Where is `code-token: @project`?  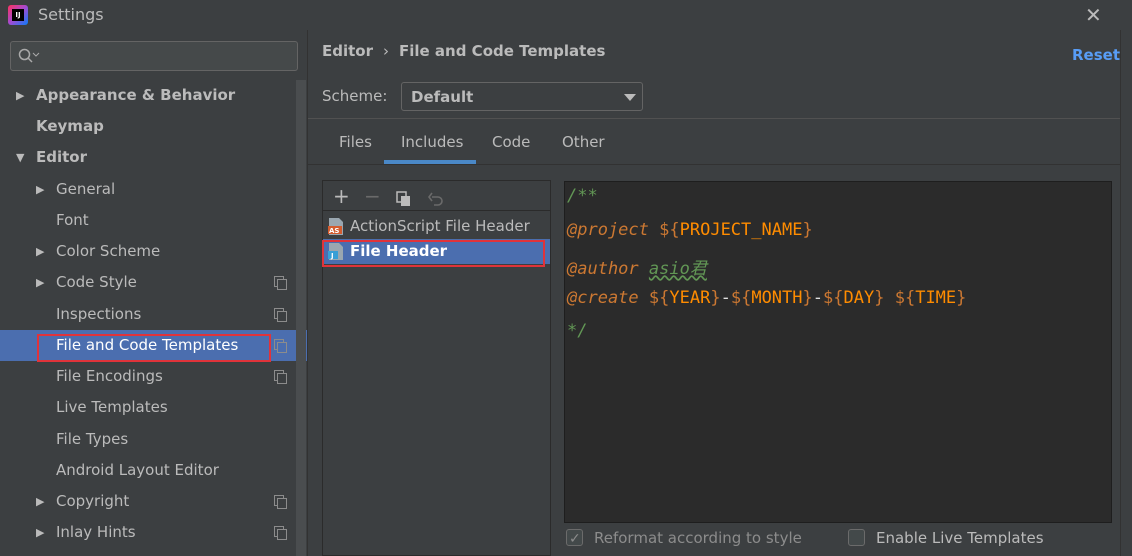 code-token: @project is located at coordinates (608, 230).